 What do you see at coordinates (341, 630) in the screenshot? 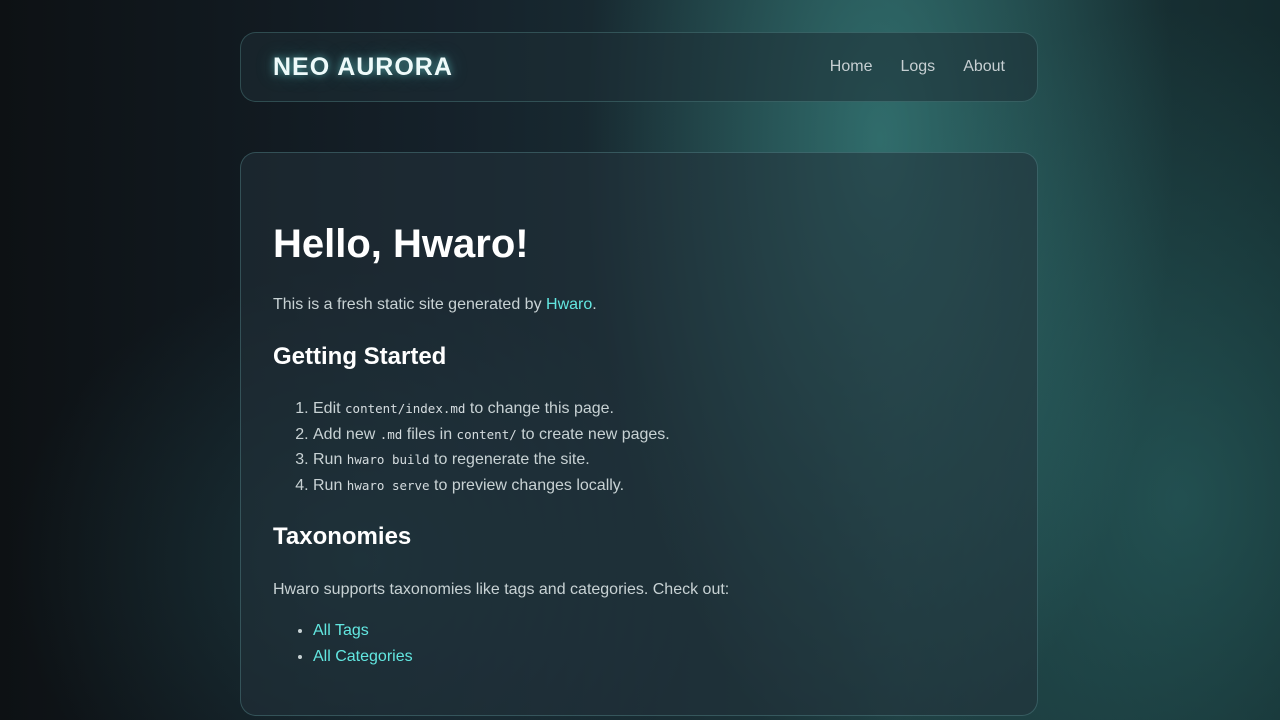
I see `all-tags-link: All Tags` at bounding box center [341, 630].